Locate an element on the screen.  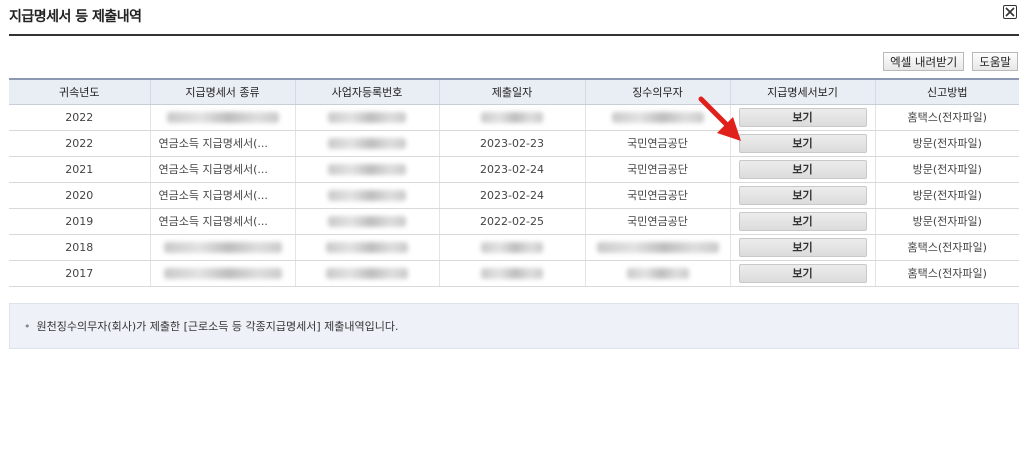
col-header-view: 지급명세서보기 is located at coordinates (802, 91).